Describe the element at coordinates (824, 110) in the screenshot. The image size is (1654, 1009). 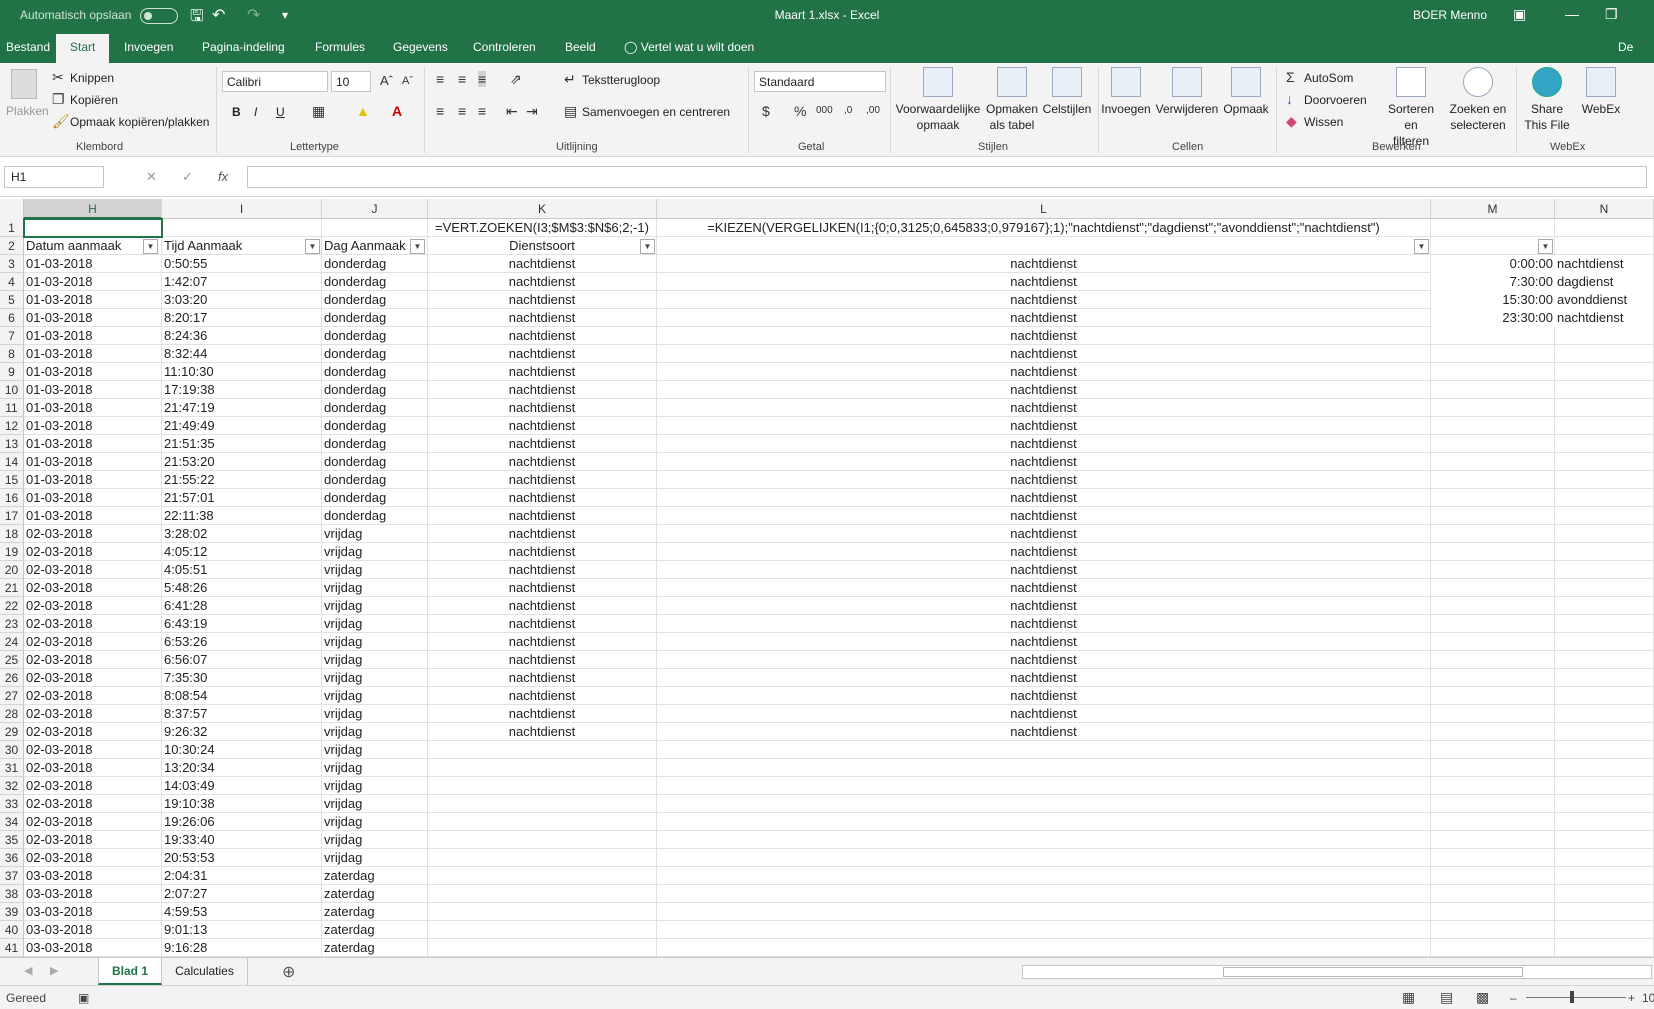
I see `thousands-icon: 000` at that location.